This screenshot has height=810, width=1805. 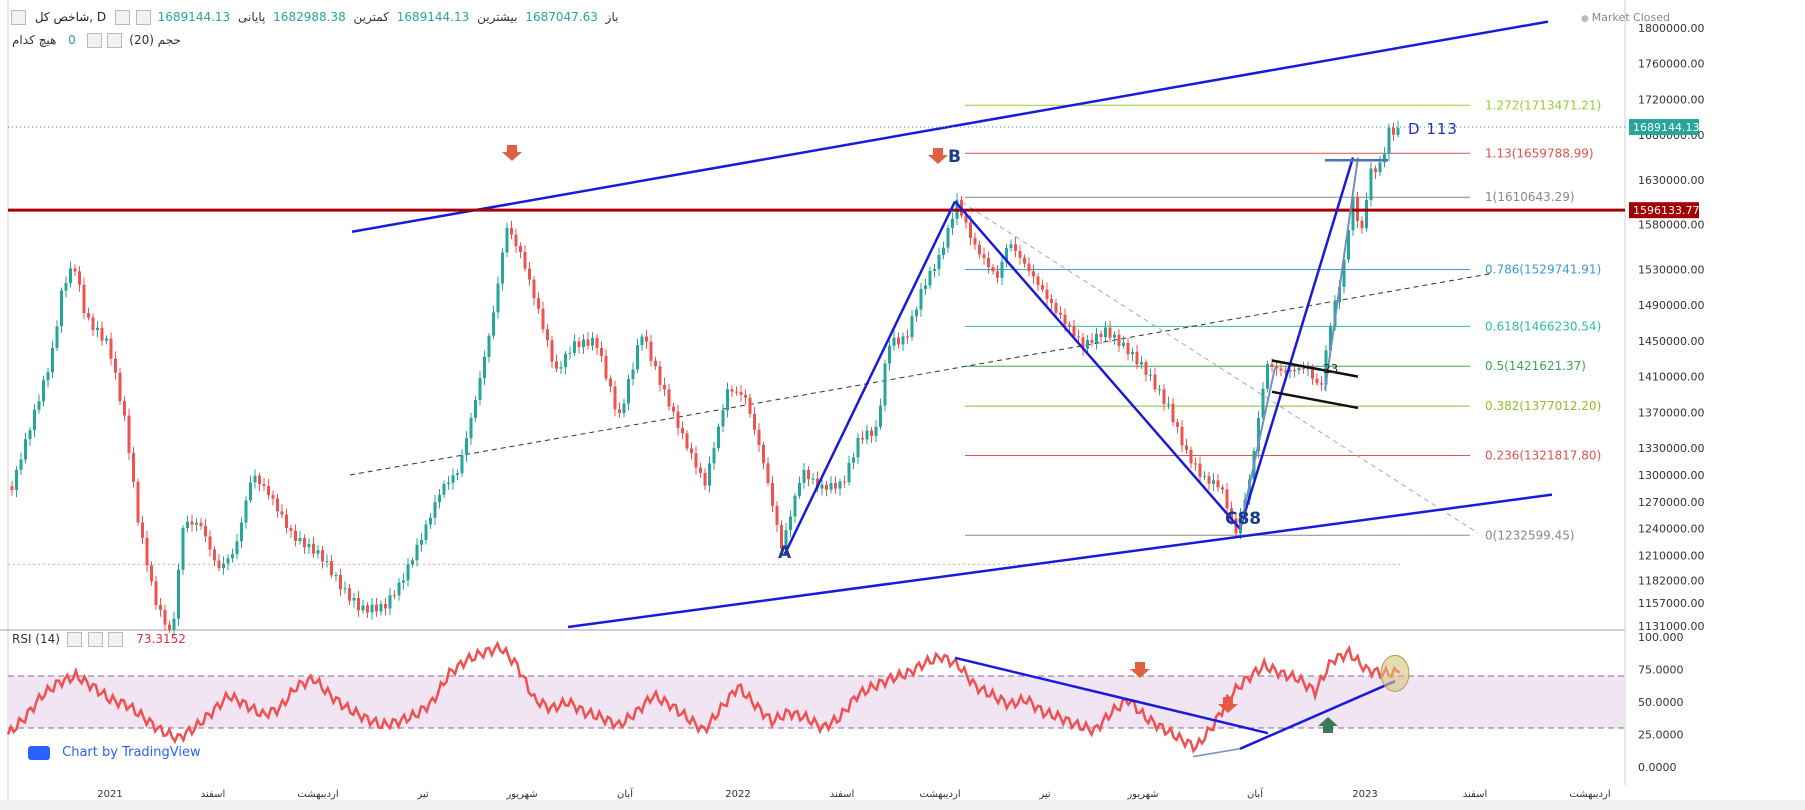 What do you see at coordinates (1671, 555) in the screenshot?
I see `price-tick-label: 1210000.00` at bounding box center [1671, 555].